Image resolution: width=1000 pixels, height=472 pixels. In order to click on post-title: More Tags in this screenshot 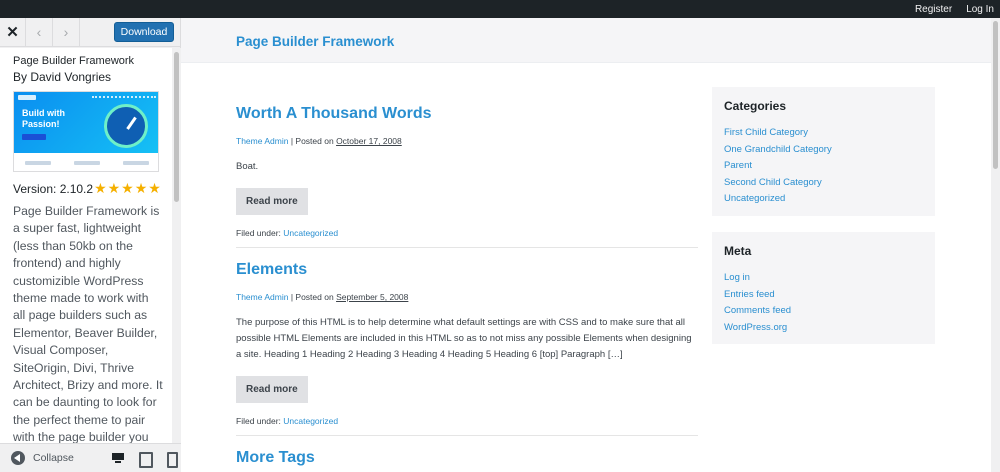, I will do `click(467, 458)`.